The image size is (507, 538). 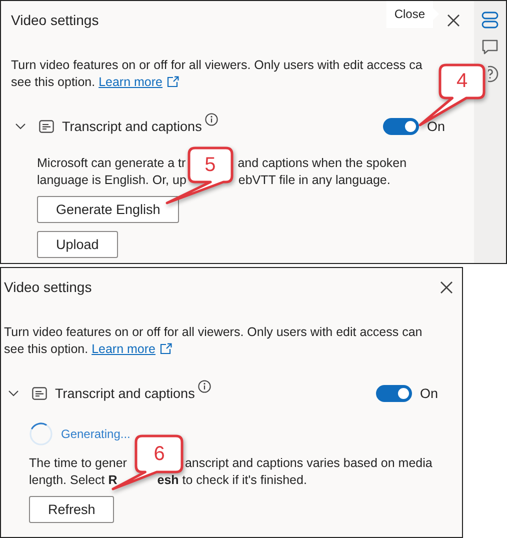 I want to click on action-button: Upload, so click(x=77, y=244).